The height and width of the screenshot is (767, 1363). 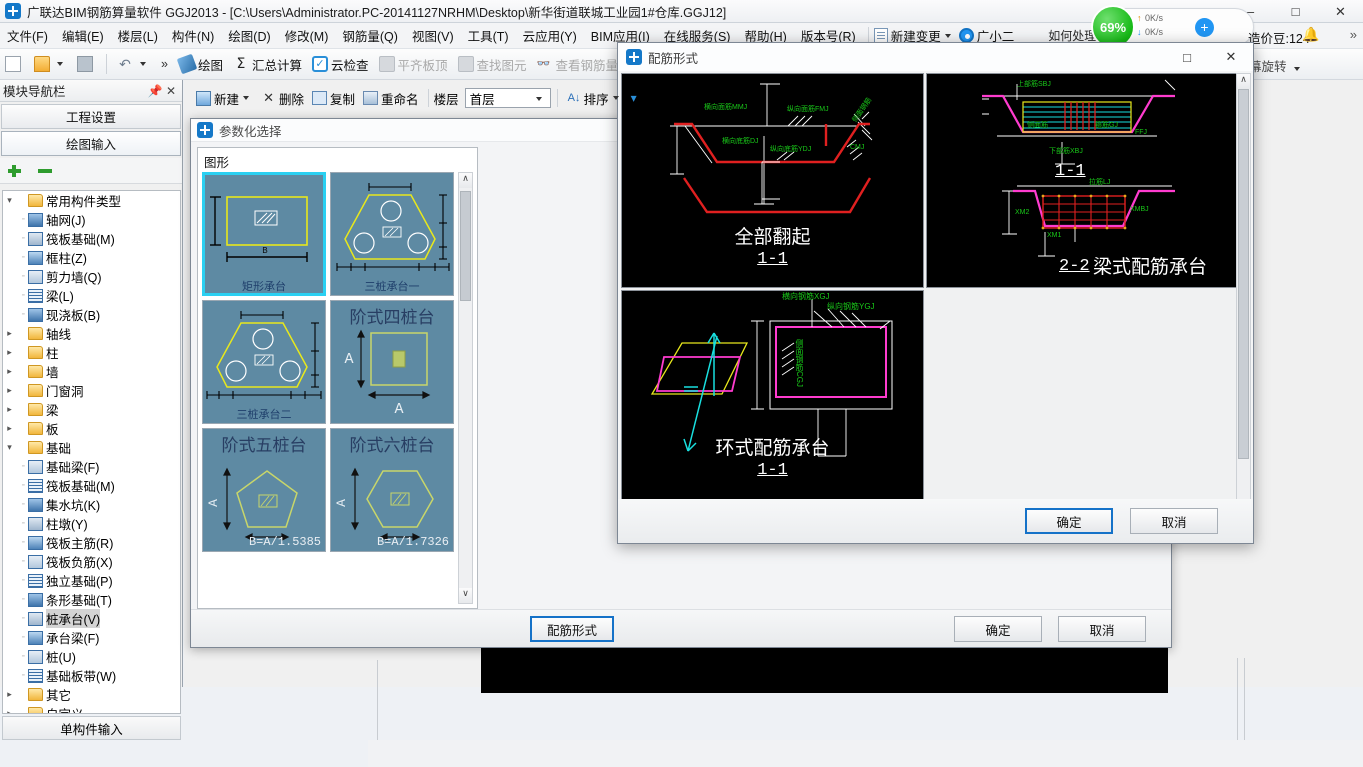 What do you see at coordinates (155, 91) in the screenshot?
I see `pin-icon: 📌` at bounding box center [155, 91].